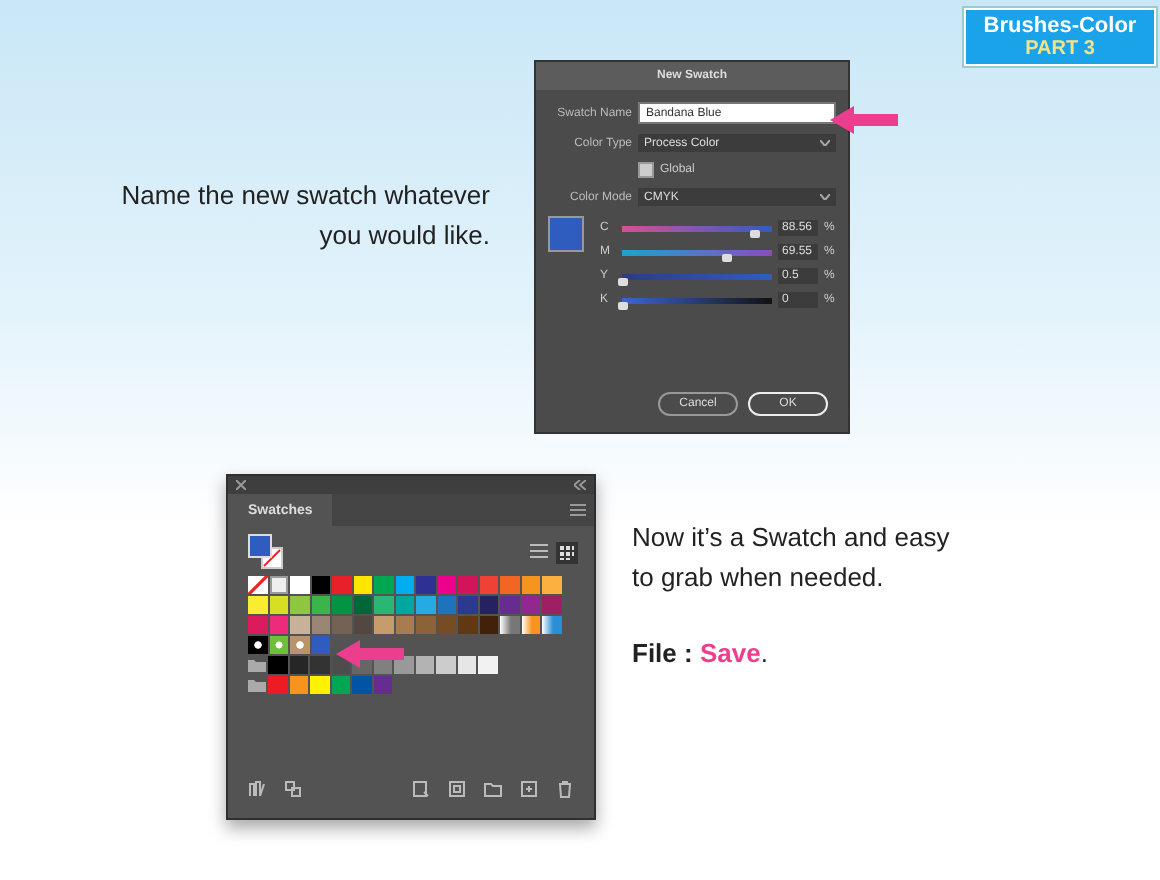 Image resolution: width=1160 pixels, height=880 pixels. I want to click on caption-text: Now it’s a Swatch and easy to grab when needed., so click(792, 558).